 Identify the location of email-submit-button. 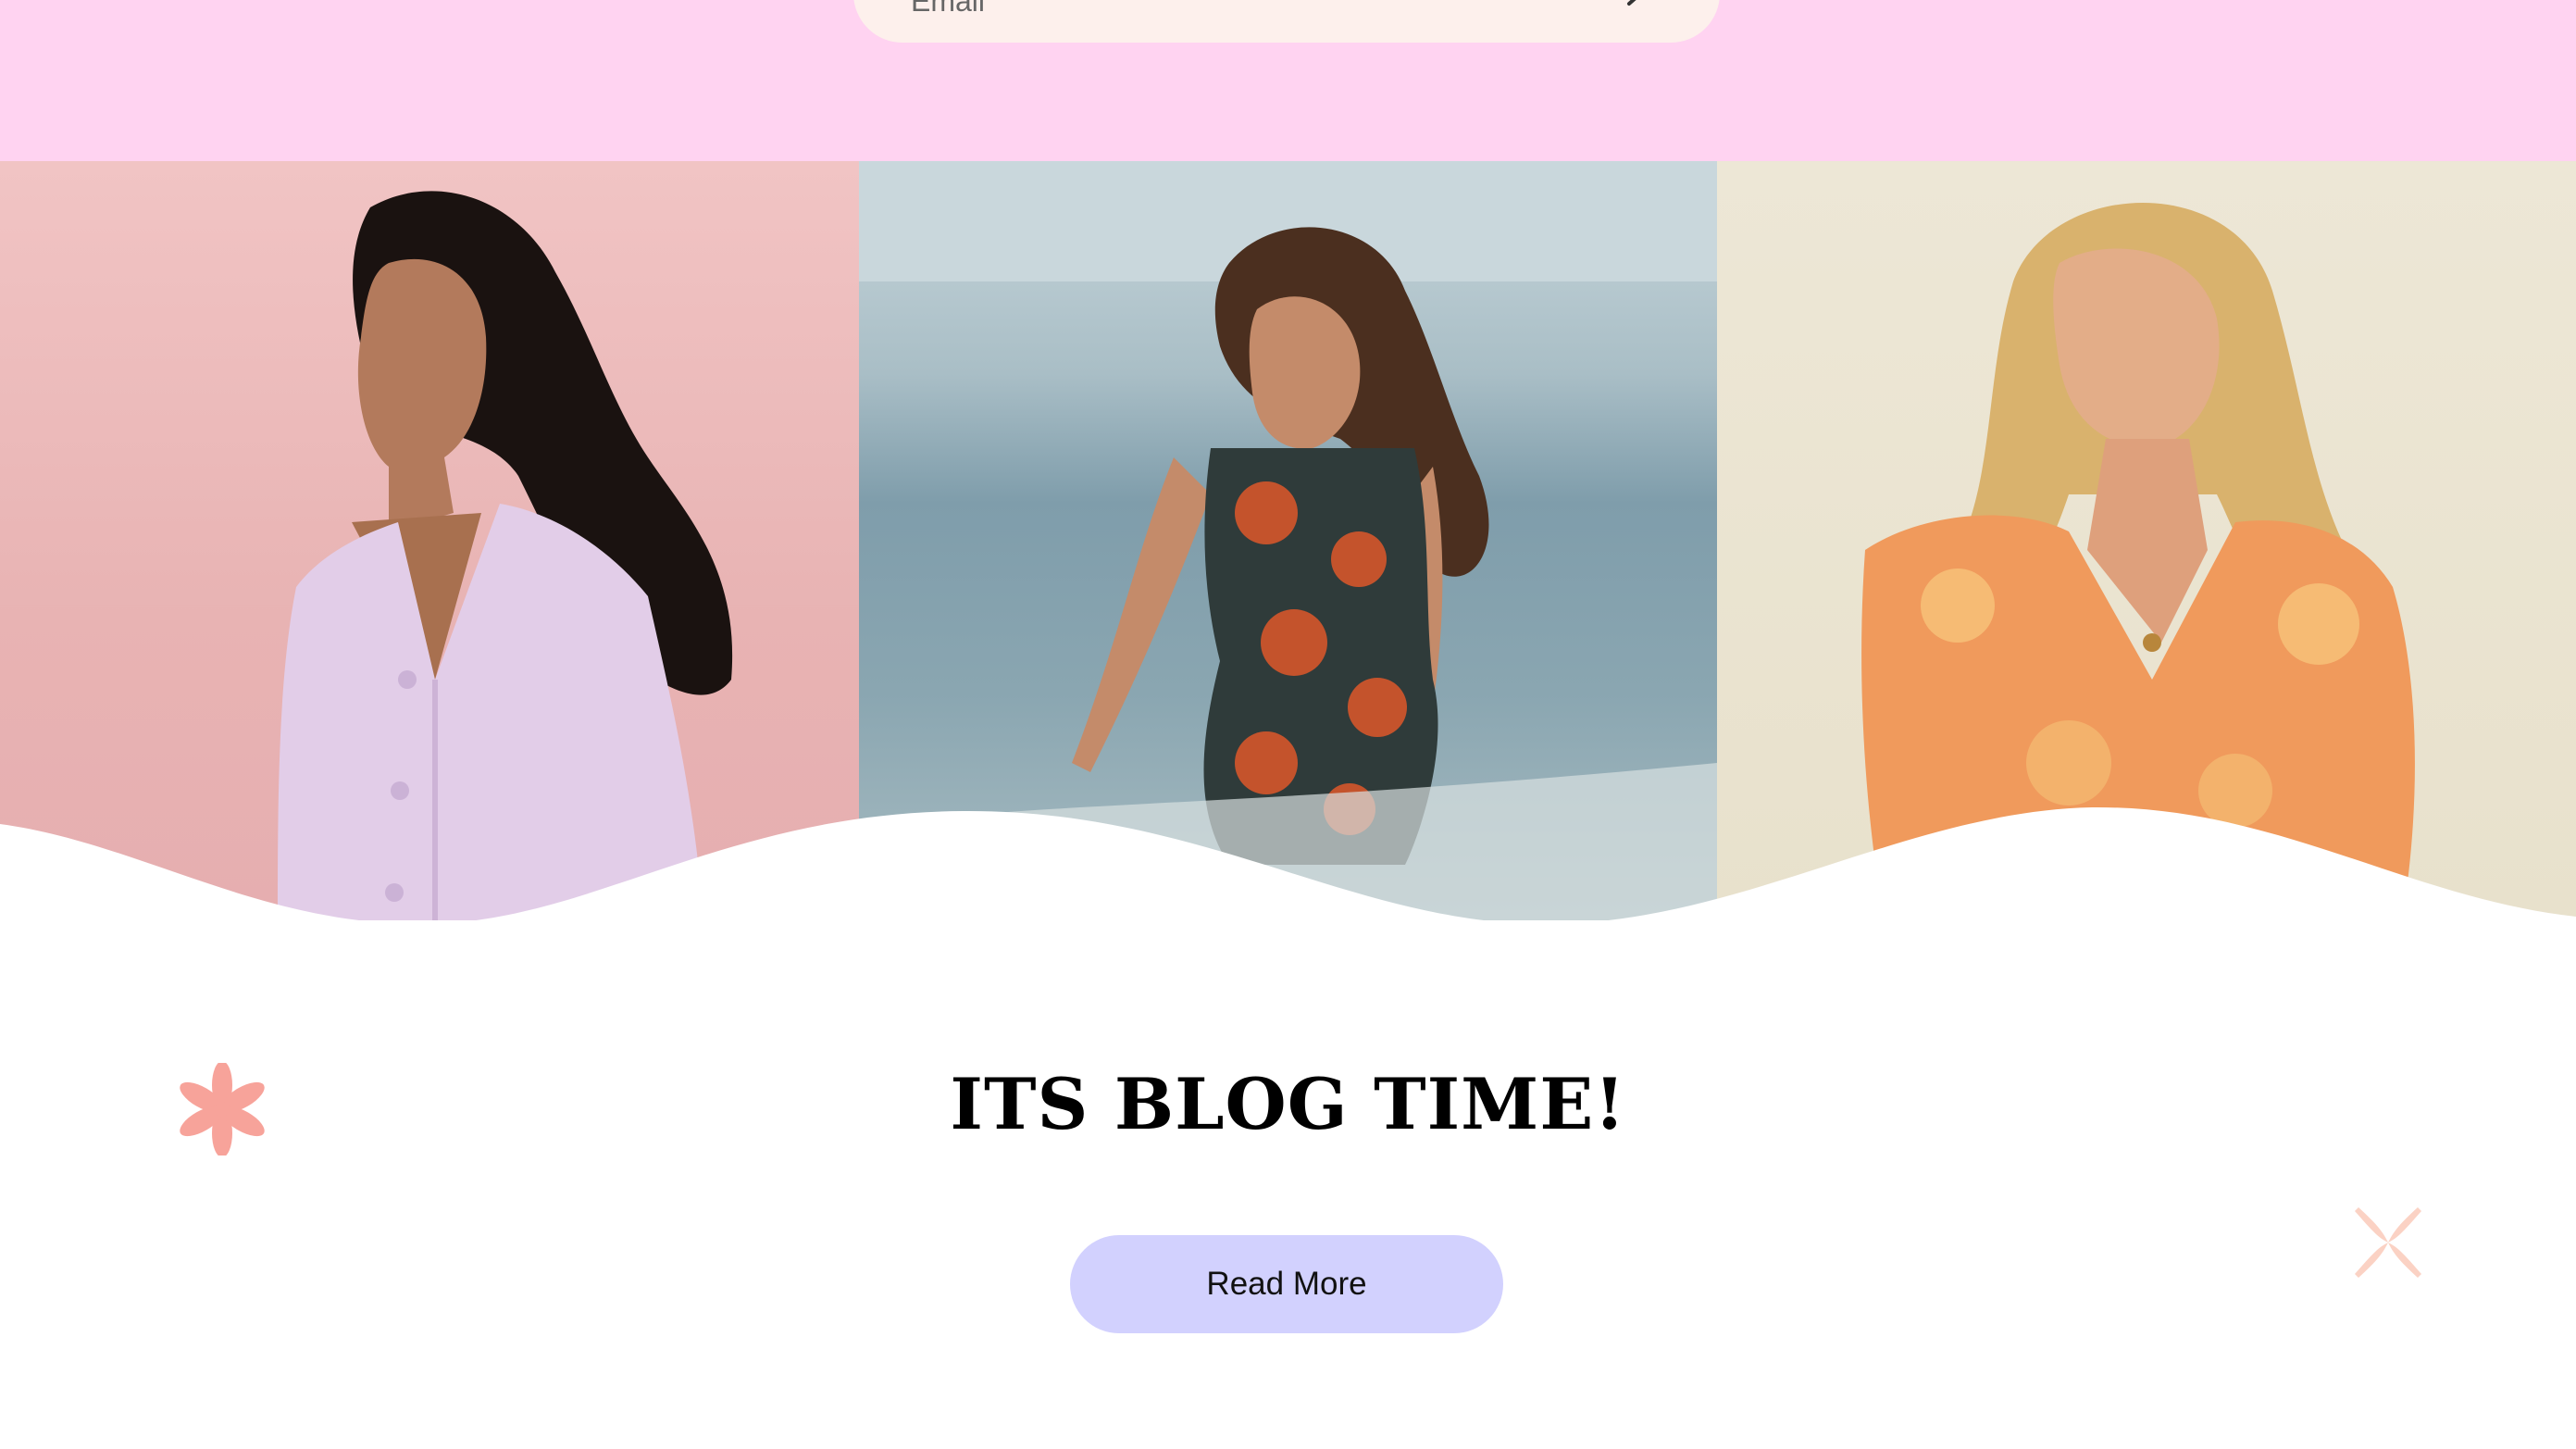
(1636, 4).